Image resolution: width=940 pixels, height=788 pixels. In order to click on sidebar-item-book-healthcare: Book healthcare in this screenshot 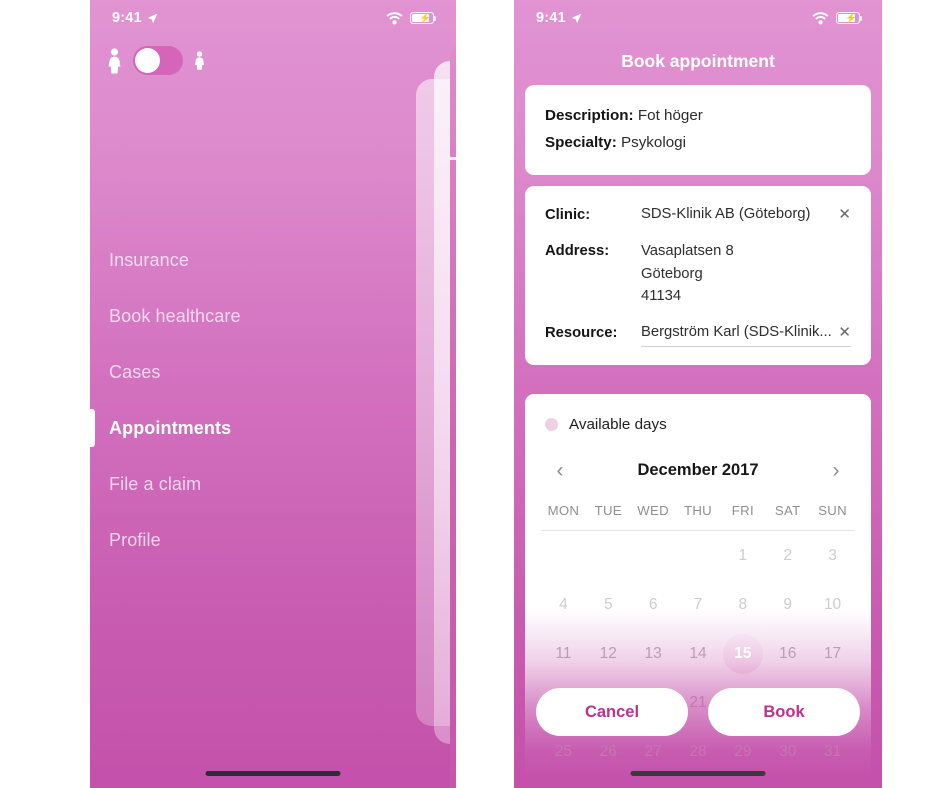, I will do `click(255, 316)`.